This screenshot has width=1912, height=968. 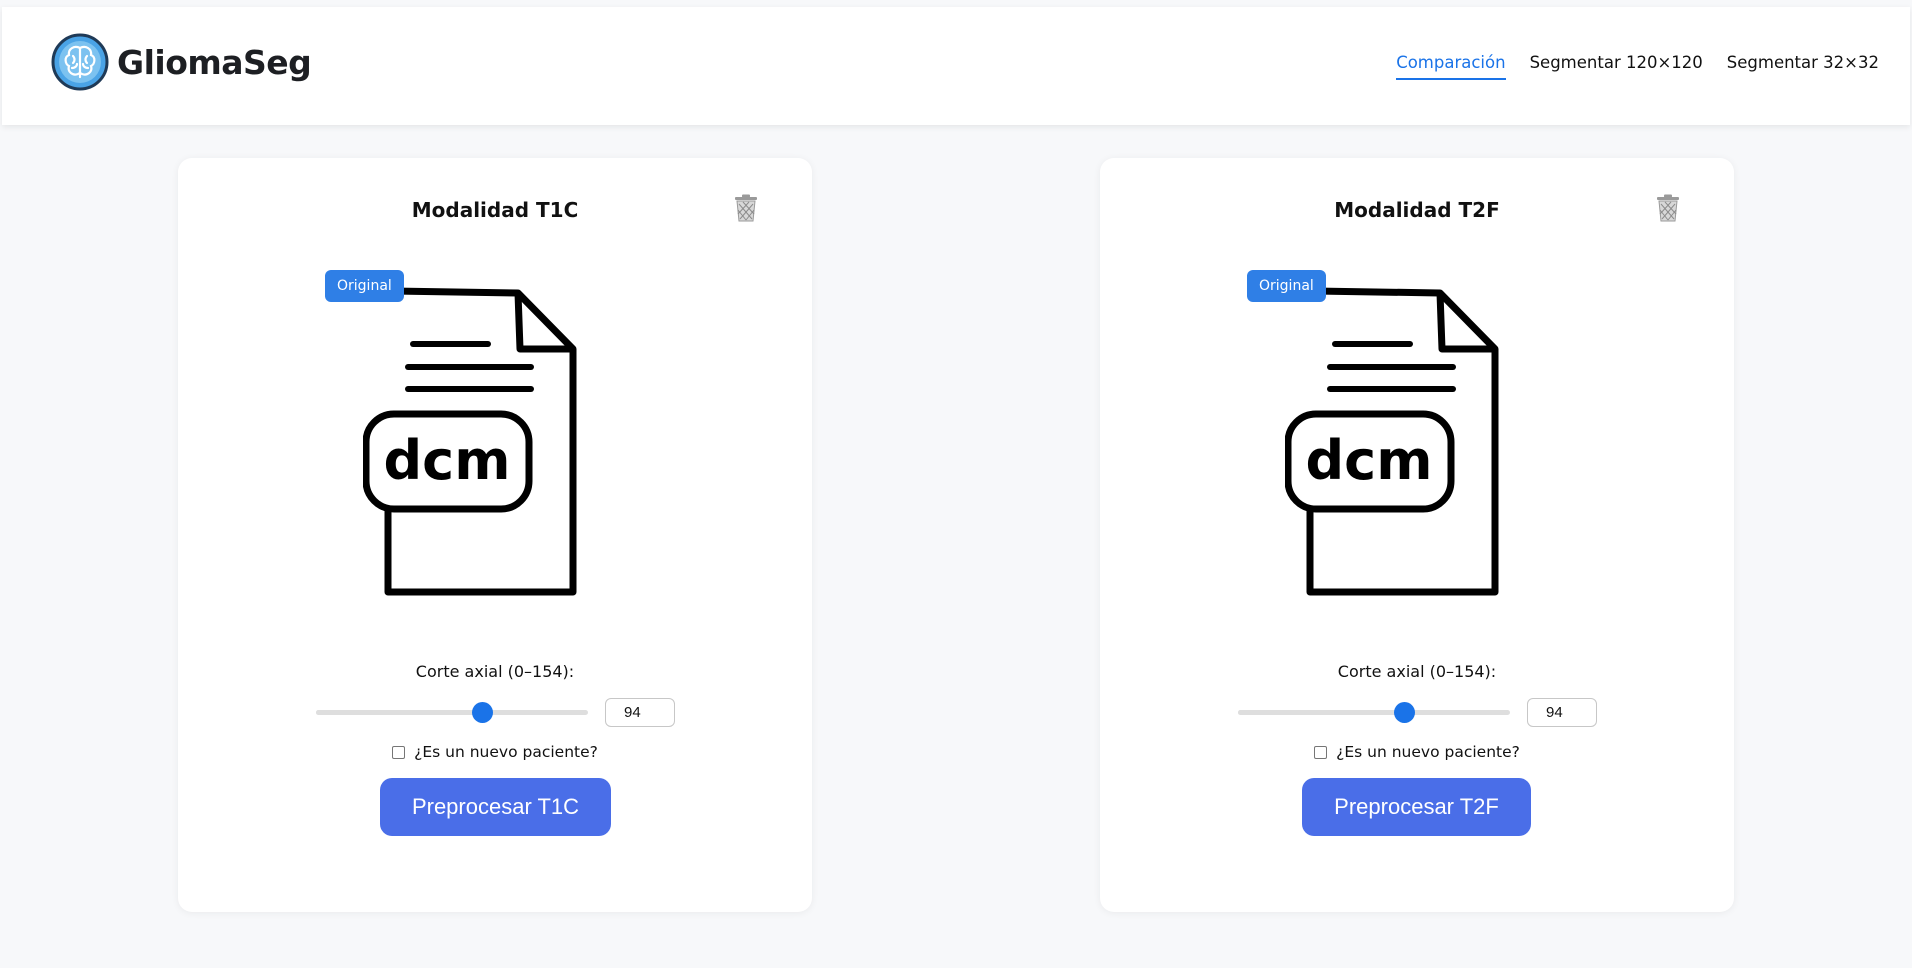 What do you see at coordinates (1803, 66) in the screenshot?
I see `nav-segmentar-32: Segmentar 32×32` at bounding box center [1803, 66].